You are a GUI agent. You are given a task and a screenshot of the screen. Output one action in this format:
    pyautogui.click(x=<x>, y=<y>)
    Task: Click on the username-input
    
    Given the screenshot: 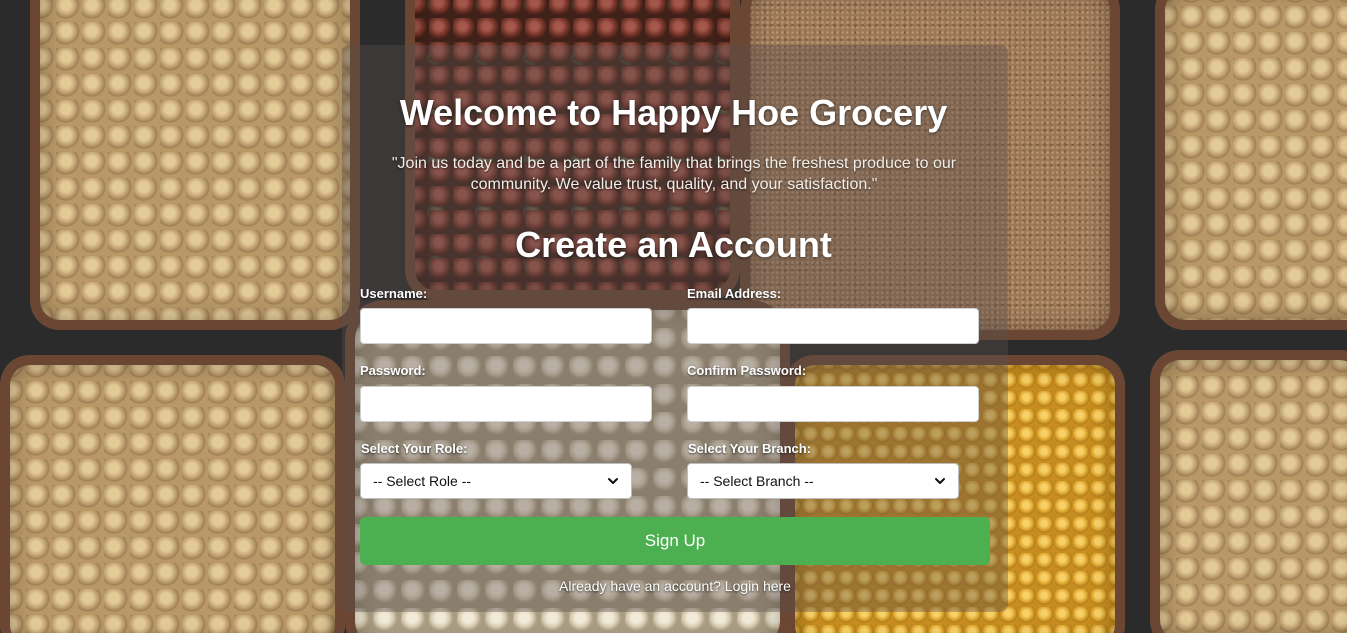 What is the action you would take?
    pyautogui.click(x=506, y=326)
    